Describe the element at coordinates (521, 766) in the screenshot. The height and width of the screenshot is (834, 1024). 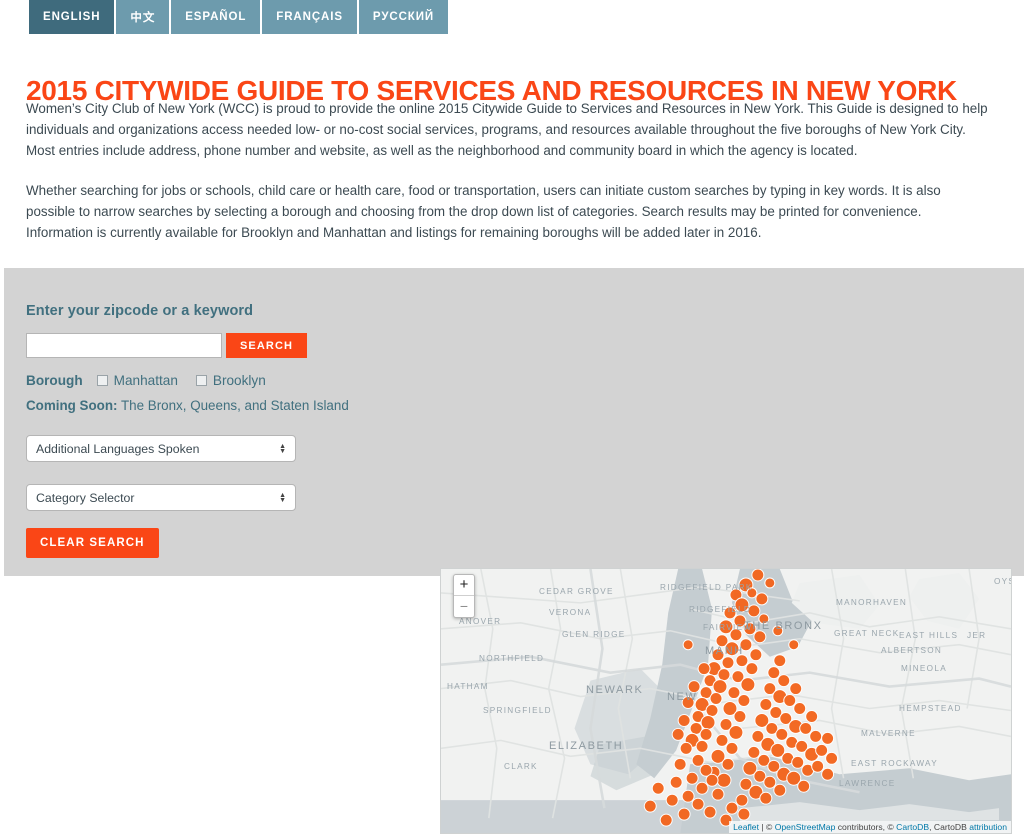
I see `map-place-label: CLARK` at that location.